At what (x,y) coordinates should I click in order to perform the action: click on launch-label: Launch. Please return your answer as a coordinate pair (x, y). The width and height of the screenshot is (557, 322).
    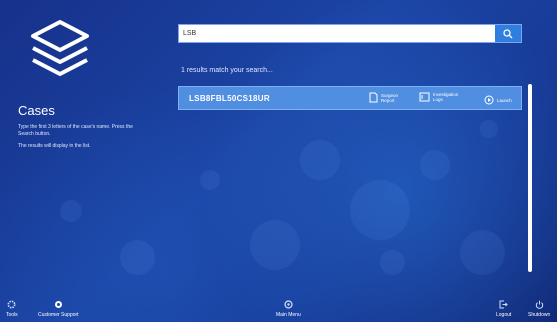
    Looking at the image, I should click on (504, 100).